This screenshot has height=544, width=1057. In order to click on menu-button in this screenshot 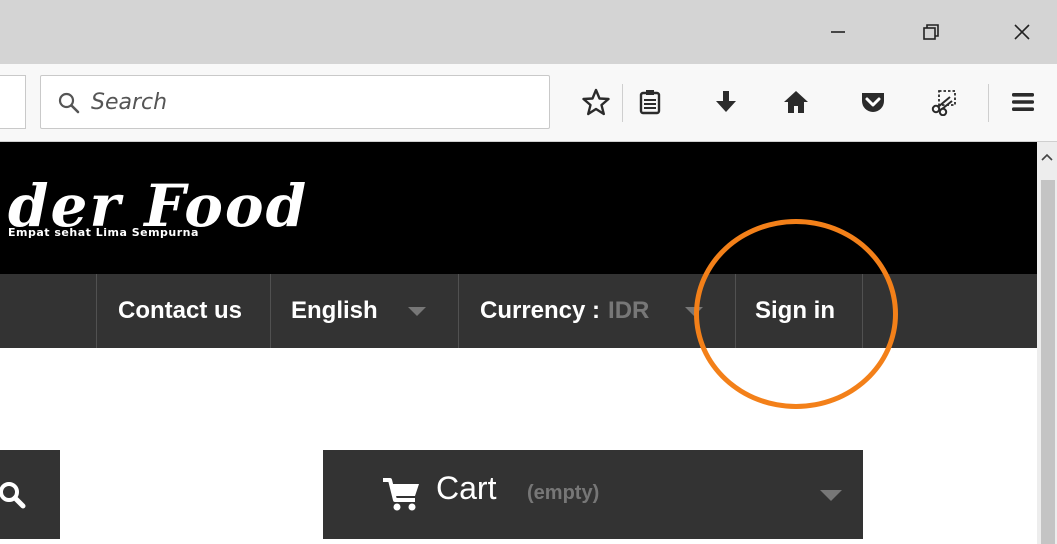, I will do `click(1023, 102)`.